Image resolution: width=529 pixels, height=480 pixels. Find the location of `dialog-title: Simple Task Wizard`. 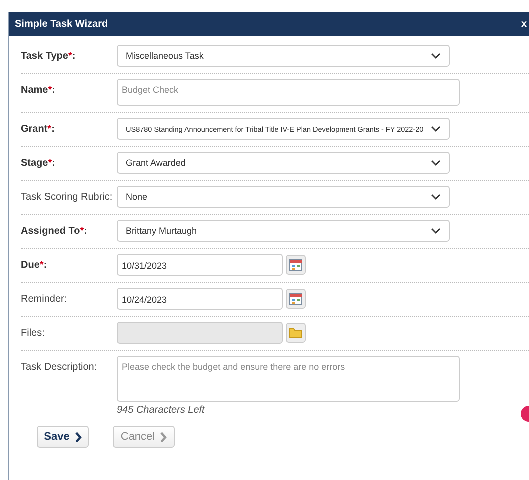

dialog-title: Simple Task Wizard is located at coordinates (61, 24).